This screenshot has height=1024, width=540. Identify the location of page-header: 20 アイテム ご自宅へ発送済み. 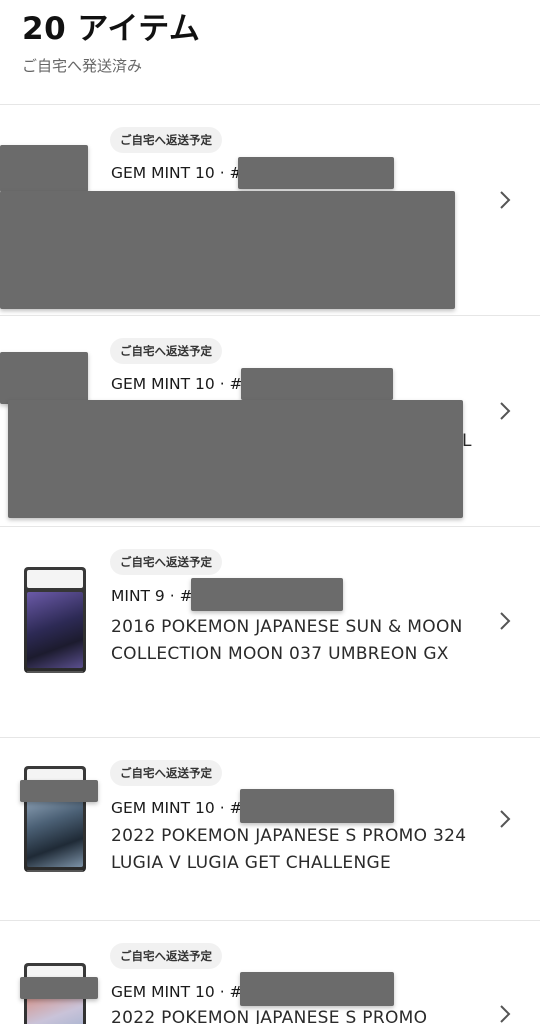
(111, 42).